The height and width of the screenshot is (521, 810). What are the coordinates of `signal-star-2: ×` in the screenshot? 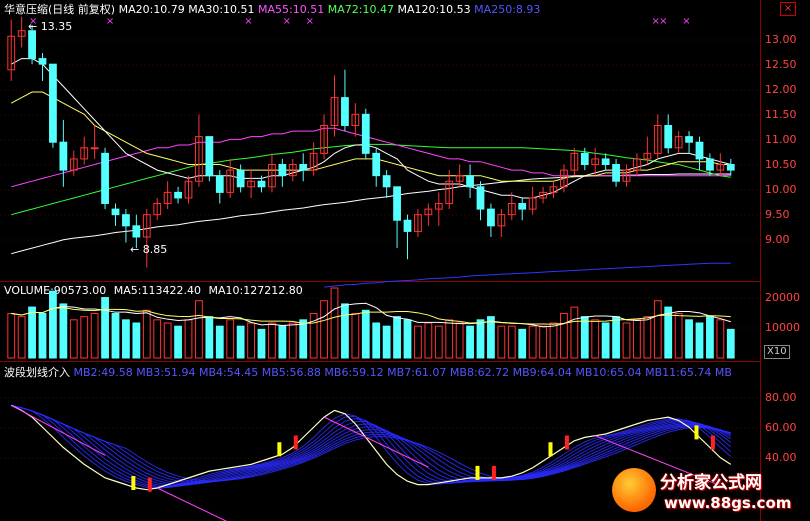 It's located at (248, 21).